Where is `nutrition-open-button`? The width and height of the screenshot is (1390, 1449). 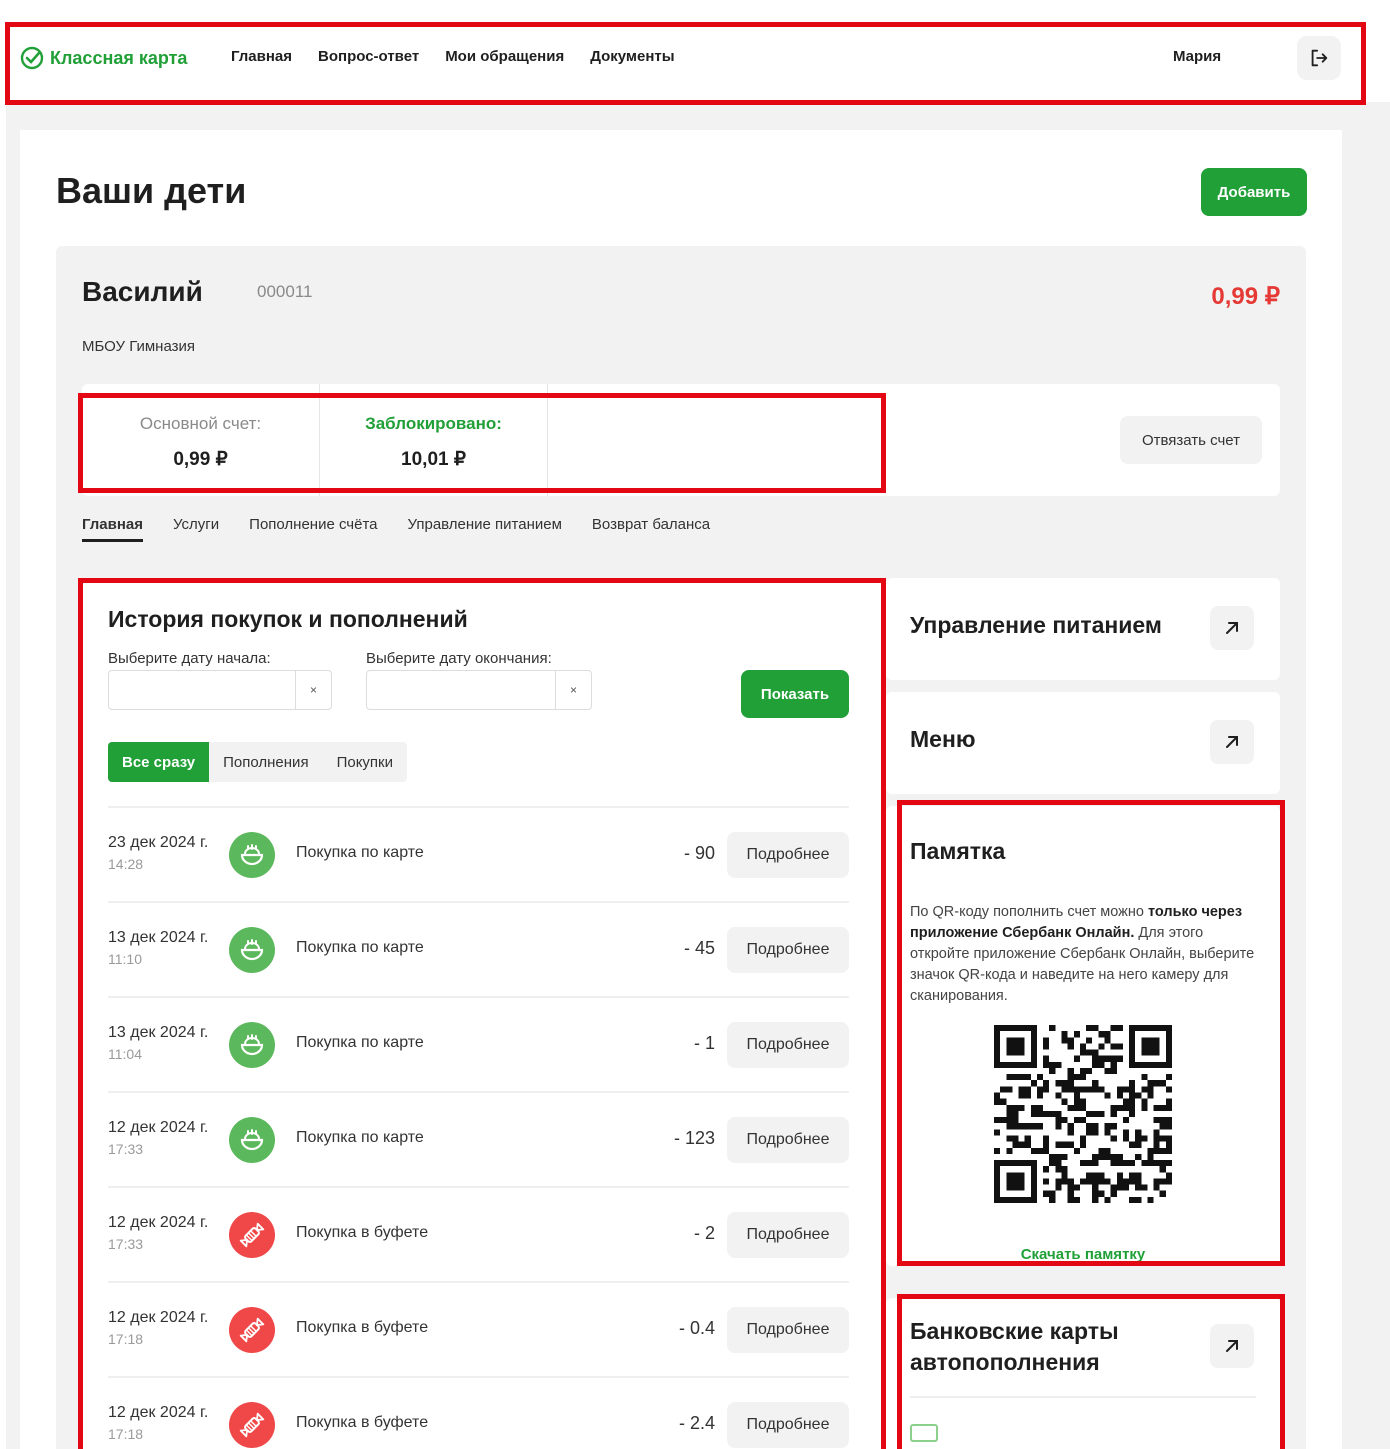 nutrition-open-button is located at coordinates (1232, 628).